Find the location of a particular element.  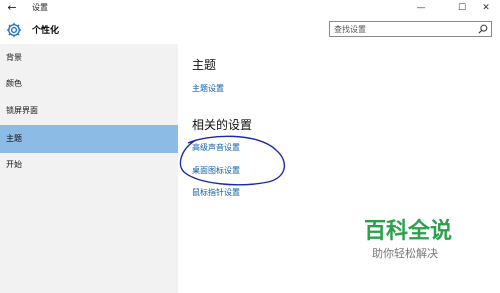

desktop-icon-settings-link: 桌面图标设置 is located at coordinates (216, 170).